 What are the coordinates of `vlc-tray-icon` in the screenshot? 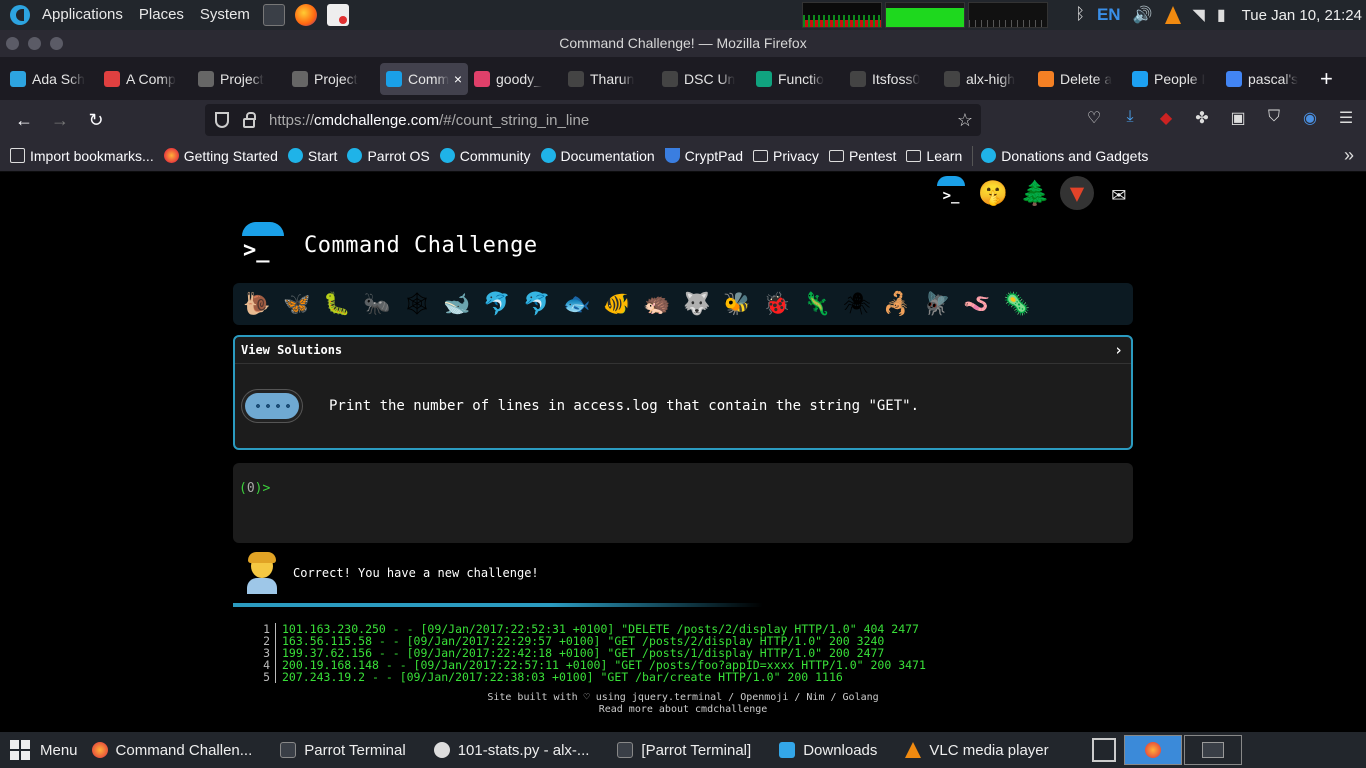 It's located at (1172, 15).